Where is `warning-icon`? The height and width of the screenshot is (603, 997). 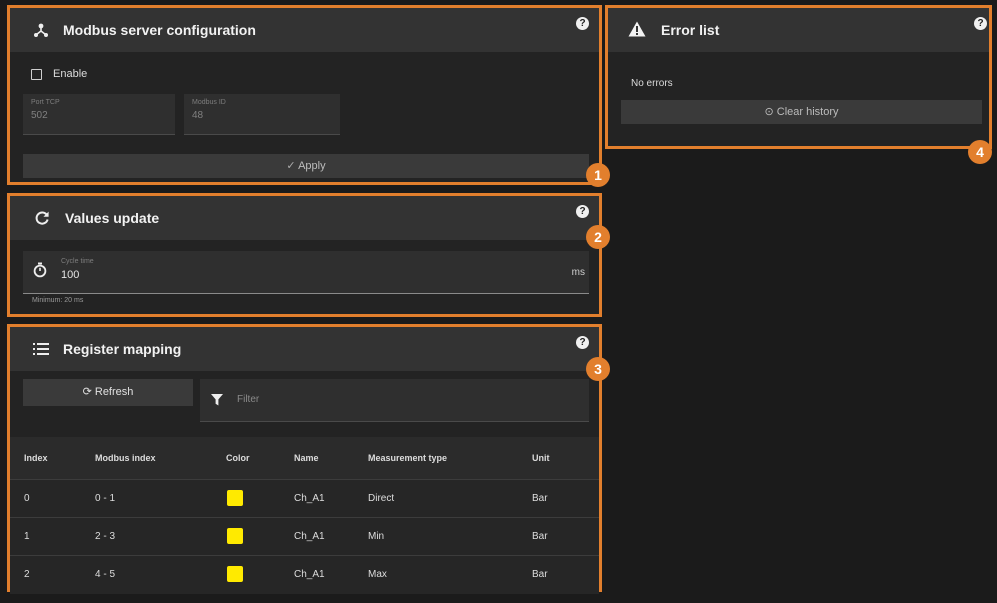 warning-icon is located at coordinates (637, 29).